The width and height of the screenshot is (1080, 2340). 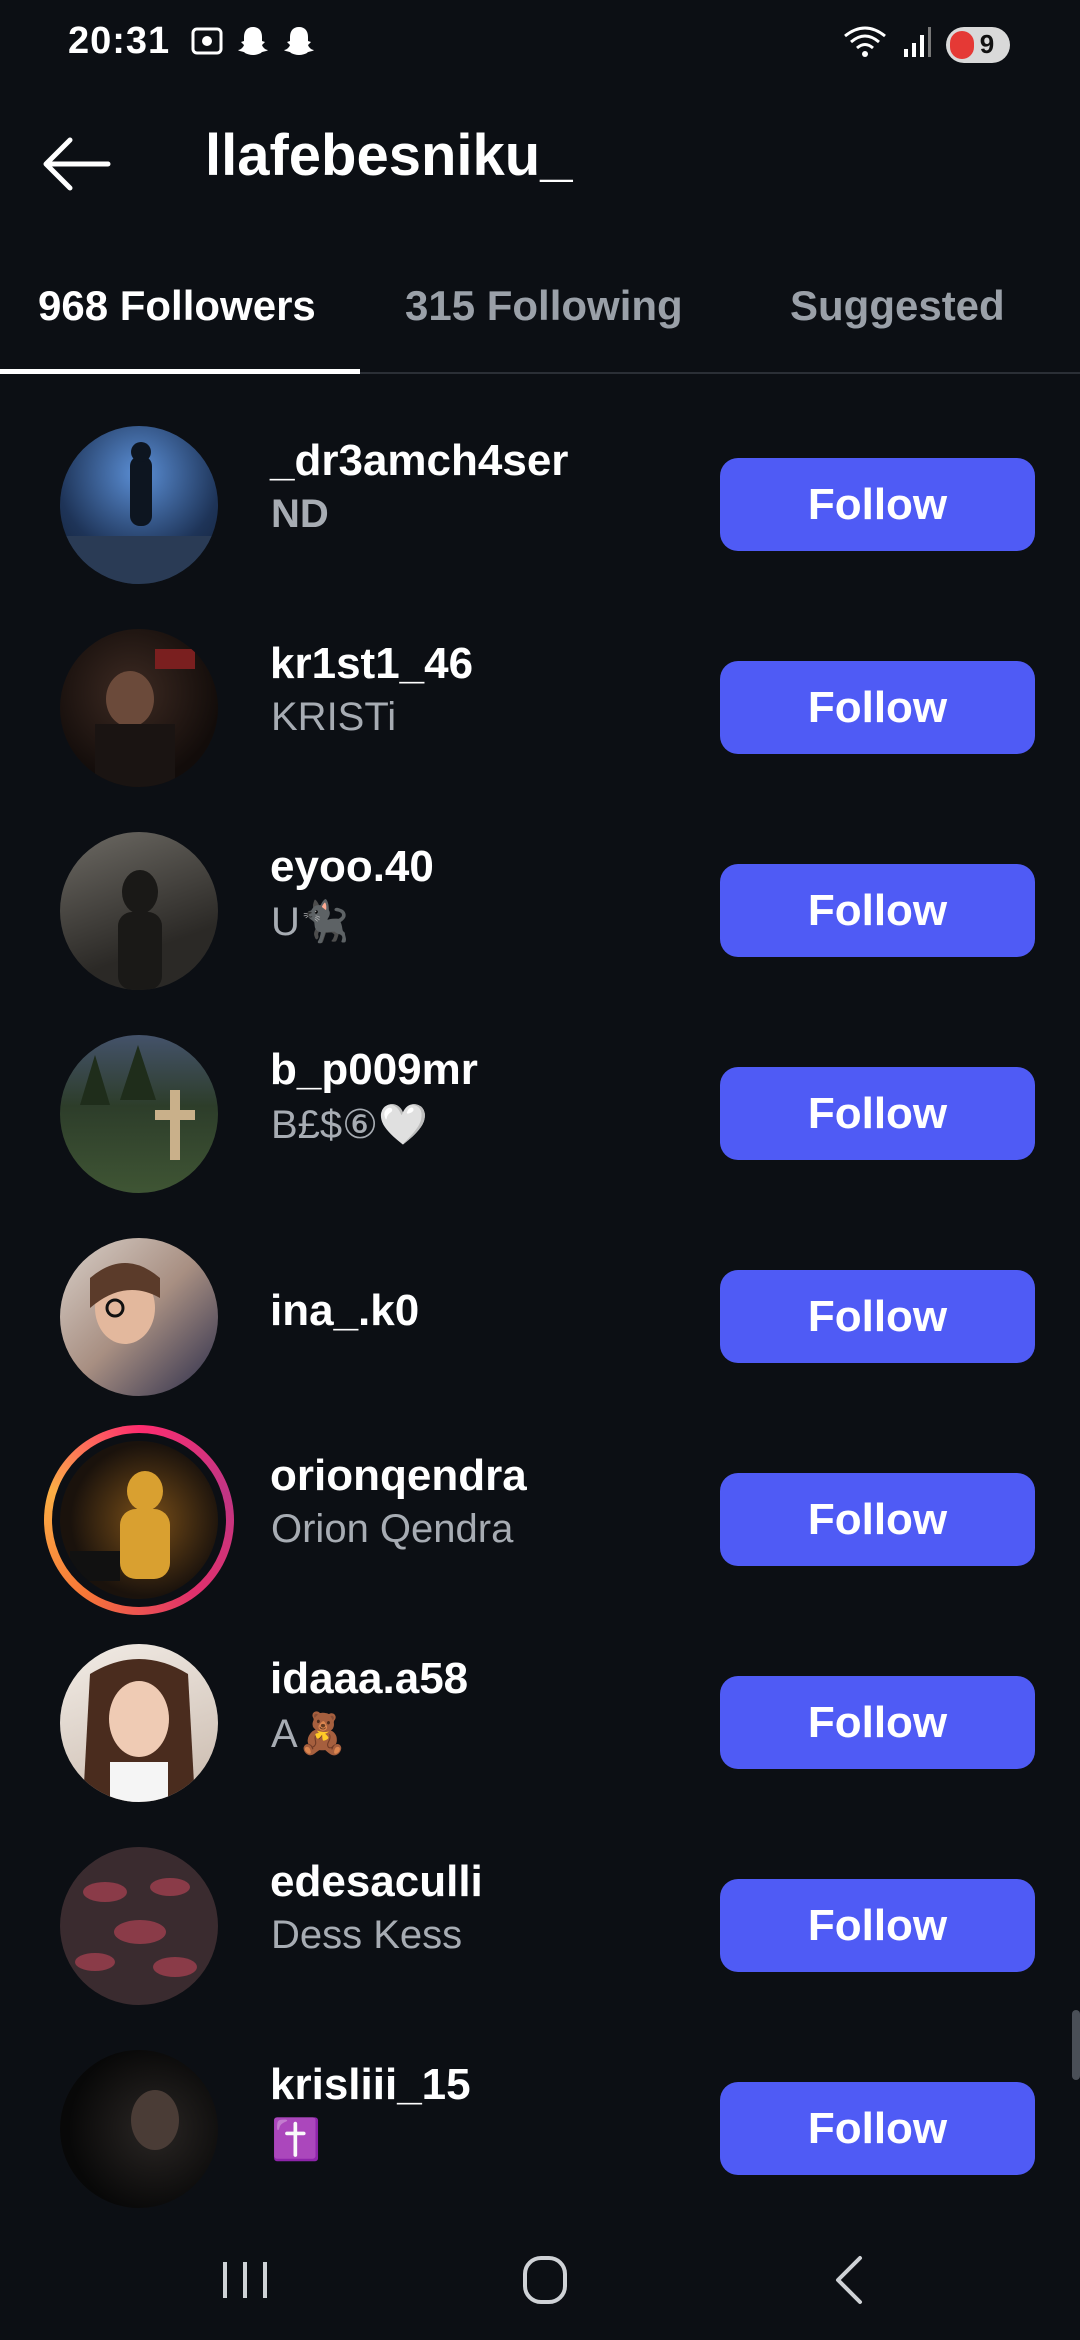 What do you see at coordinates (180, 371) in the screenshot?
I see `active-tab-indicator` at bounding box center [180, 371].